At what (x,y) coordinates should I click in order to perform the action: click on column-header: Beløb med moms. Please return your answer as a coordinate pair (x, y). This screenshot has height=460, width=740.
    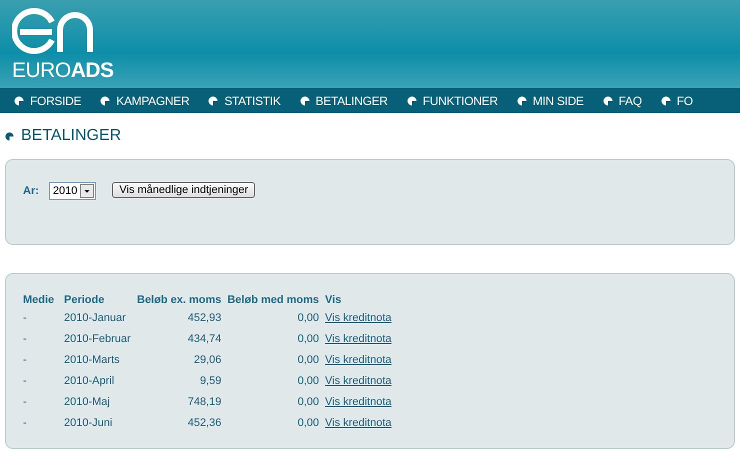
    Looking at the image, I should click on (276, 300).